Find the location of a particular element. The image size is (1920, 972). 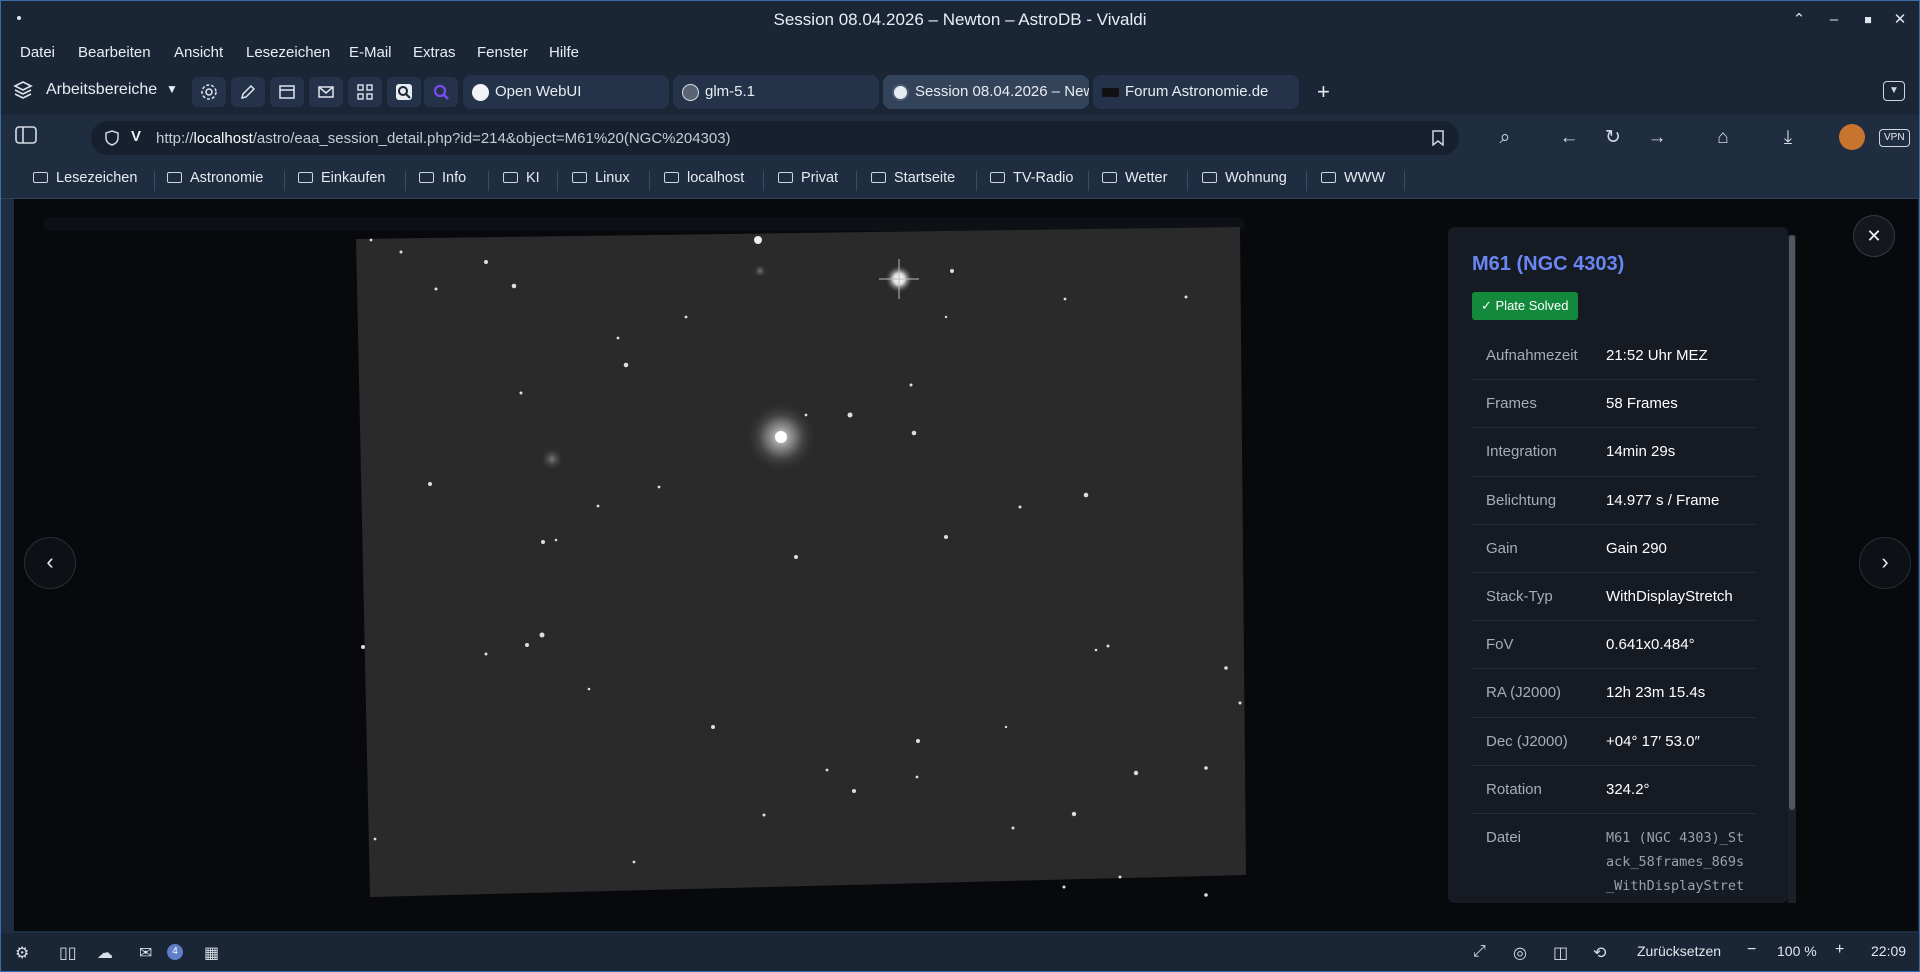

details-scrollbar is located at coordinates (1792, 569).